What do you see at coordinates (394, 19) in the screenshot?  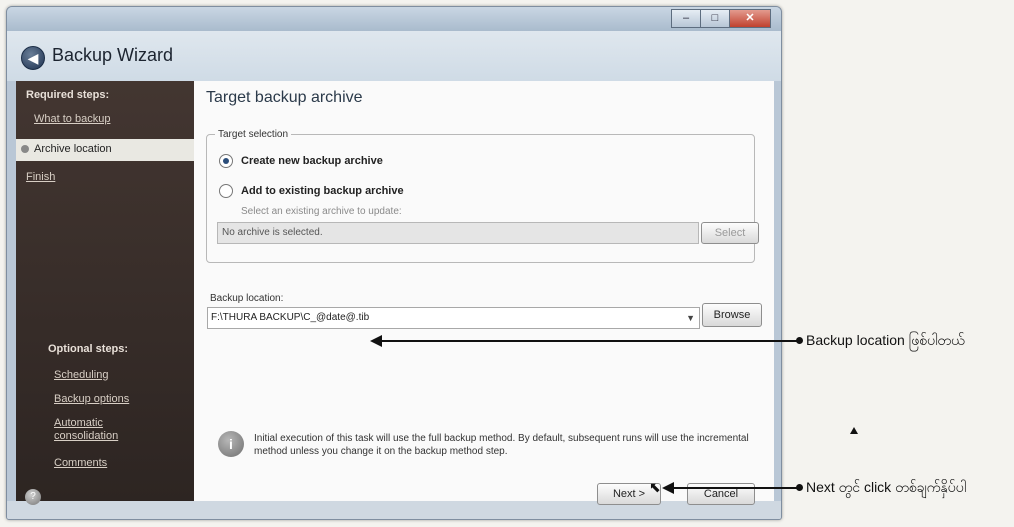 I see `title-bar: – □ ✕` at bounding box center [394, 19].